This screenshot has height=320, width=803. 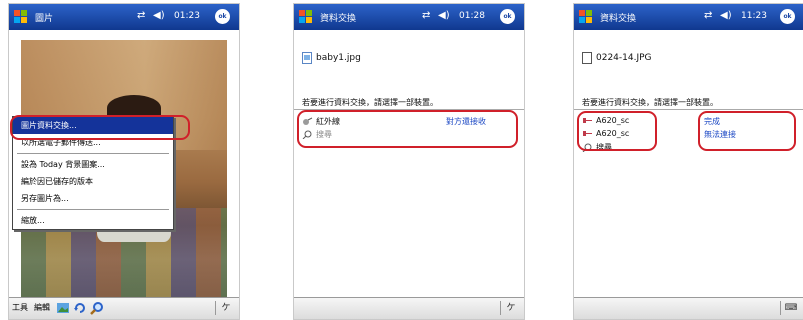 I want to click on file-item: baby1.jpg, so click(x=331, y=58).